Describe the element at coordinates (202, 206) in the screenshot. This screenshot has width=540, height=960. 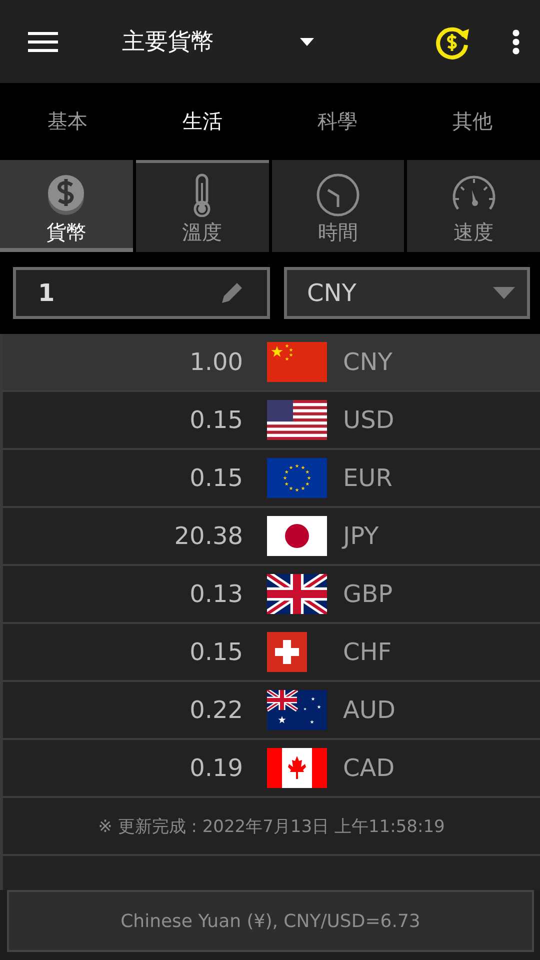
I see `unit-category-tab: 溫度` at that location.